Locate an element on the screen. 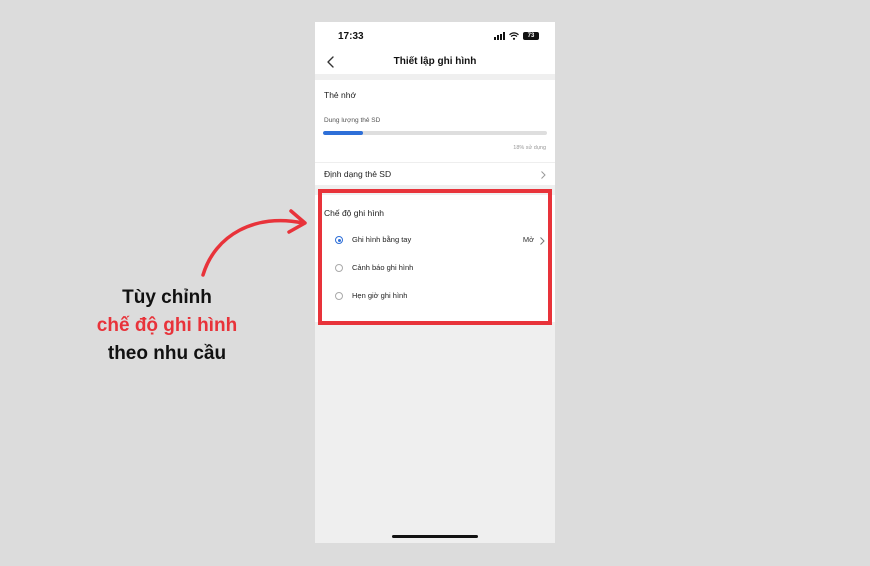  storage-label: Dung lượng thẻ SD is located at coordinates (352, 120).